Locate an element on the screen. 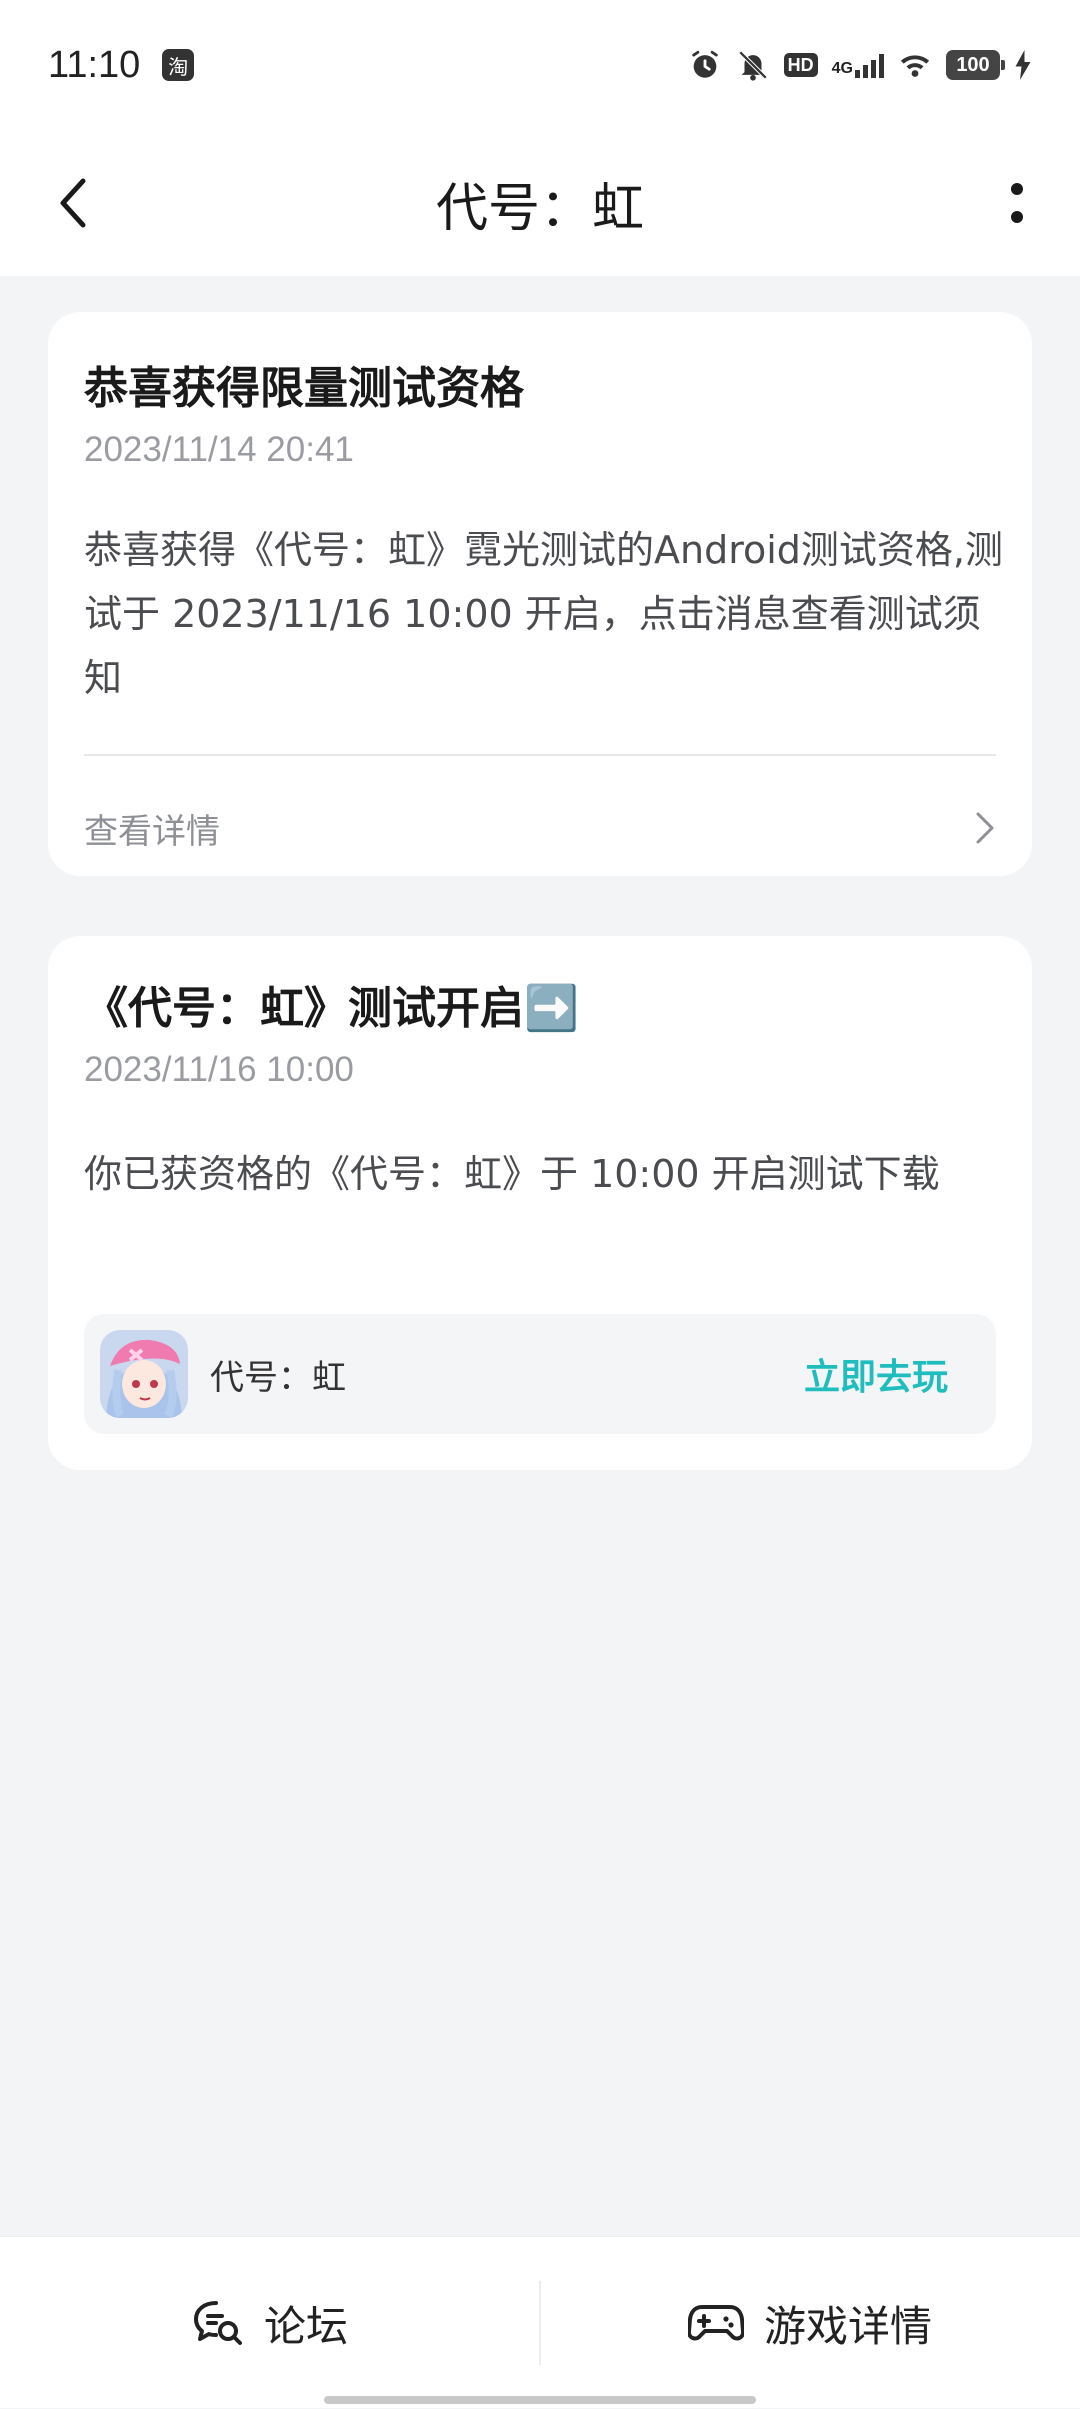  status-bar: 11:10 淘 HD 4G 100 is located at coordinates (540, 65).